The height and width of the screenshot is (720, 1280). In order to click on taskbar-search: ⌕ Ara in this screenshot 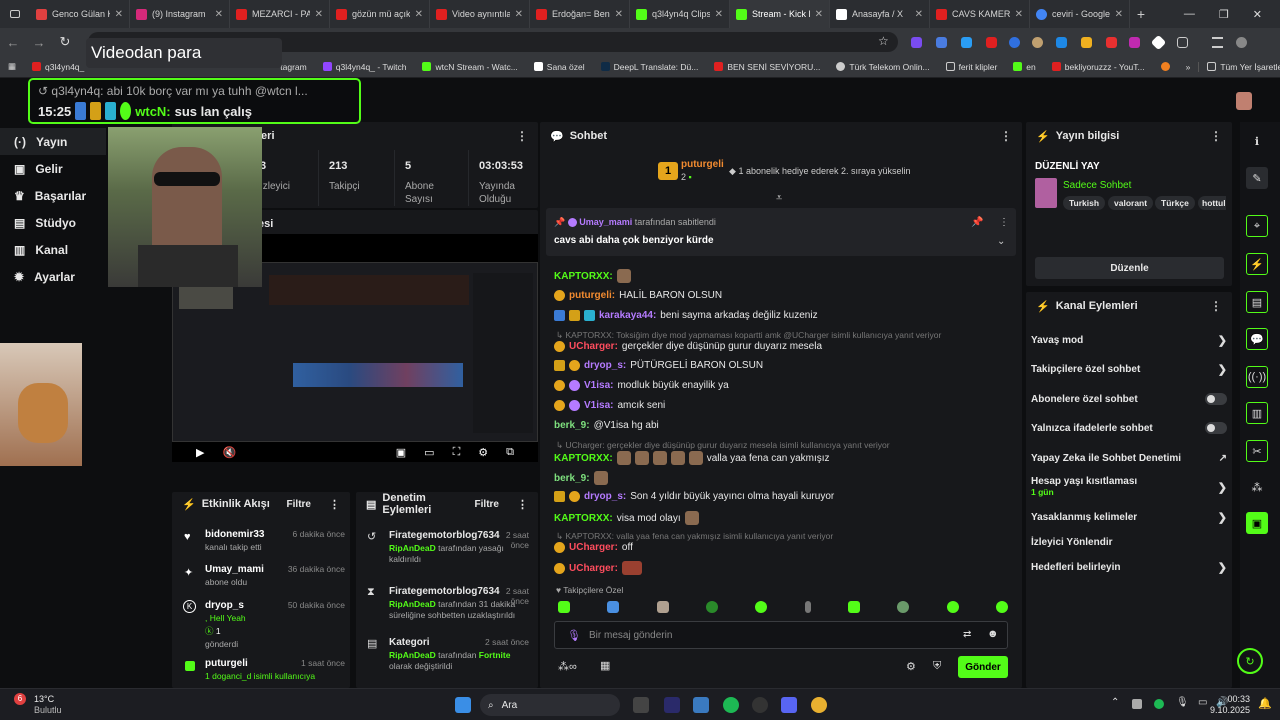, I will do `click(550, 705)`.